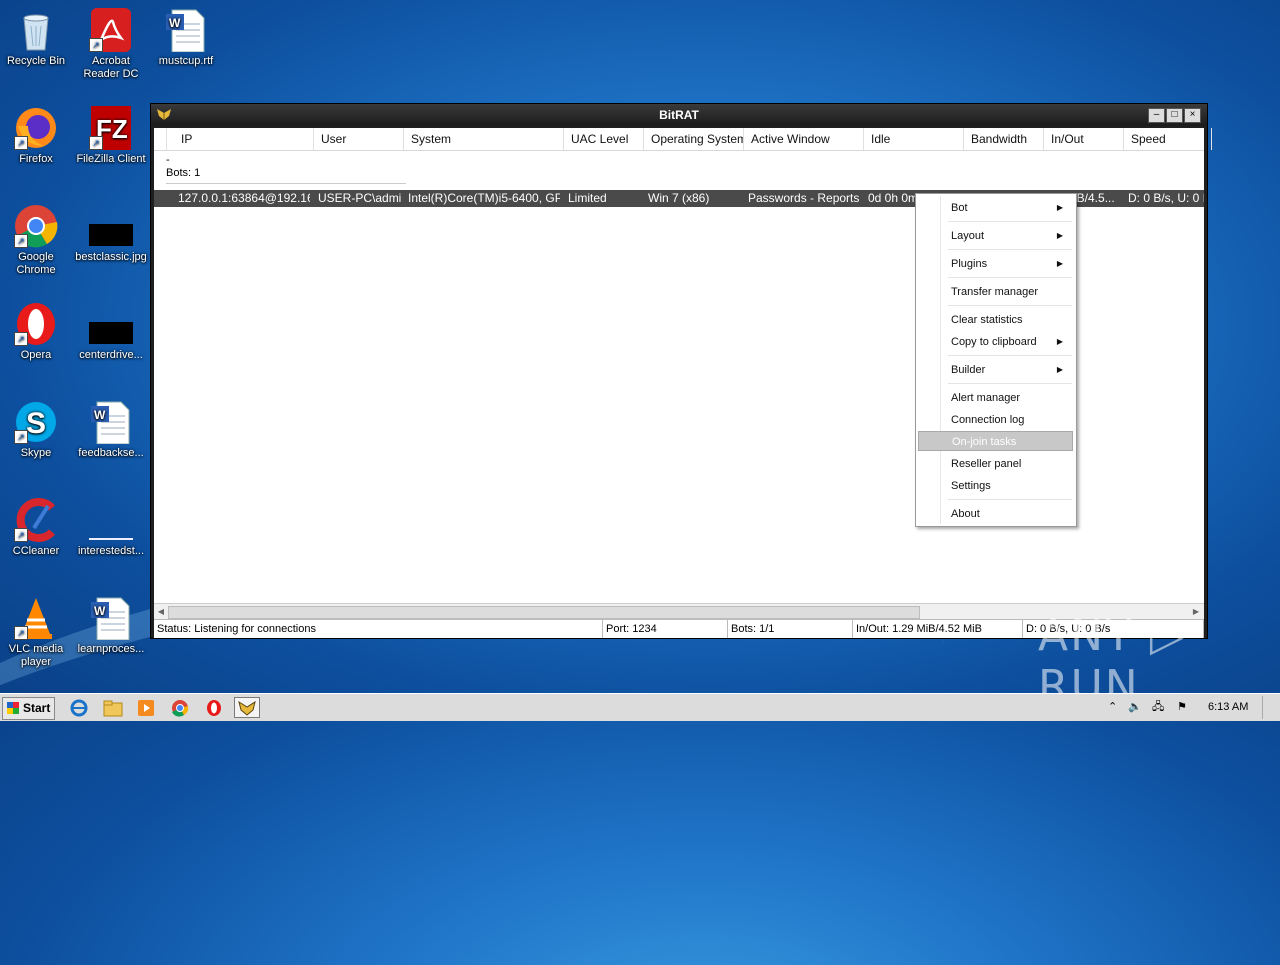  Describe the element at coordinates (995, 486) in the screenshot. I see `menu-item-settings: Settings` at that location.